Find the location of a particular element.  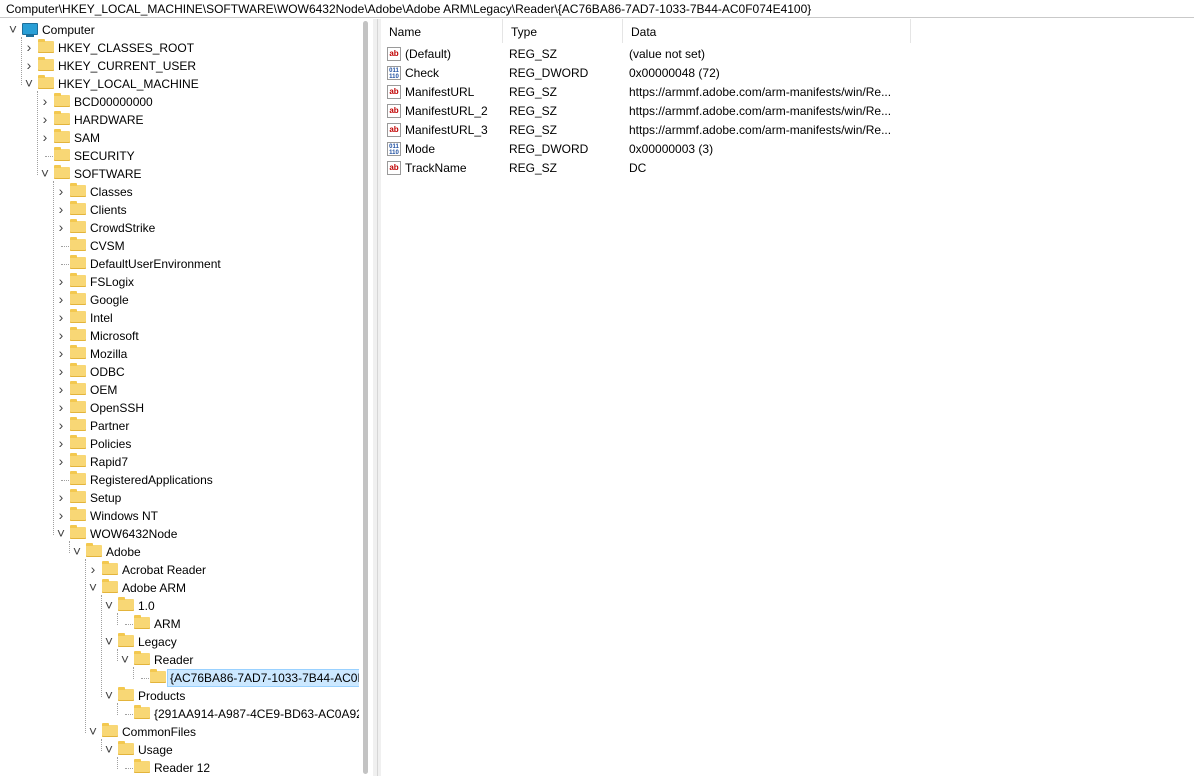

tree-node-products: ˅ Products is located at coordinates (179, 696).